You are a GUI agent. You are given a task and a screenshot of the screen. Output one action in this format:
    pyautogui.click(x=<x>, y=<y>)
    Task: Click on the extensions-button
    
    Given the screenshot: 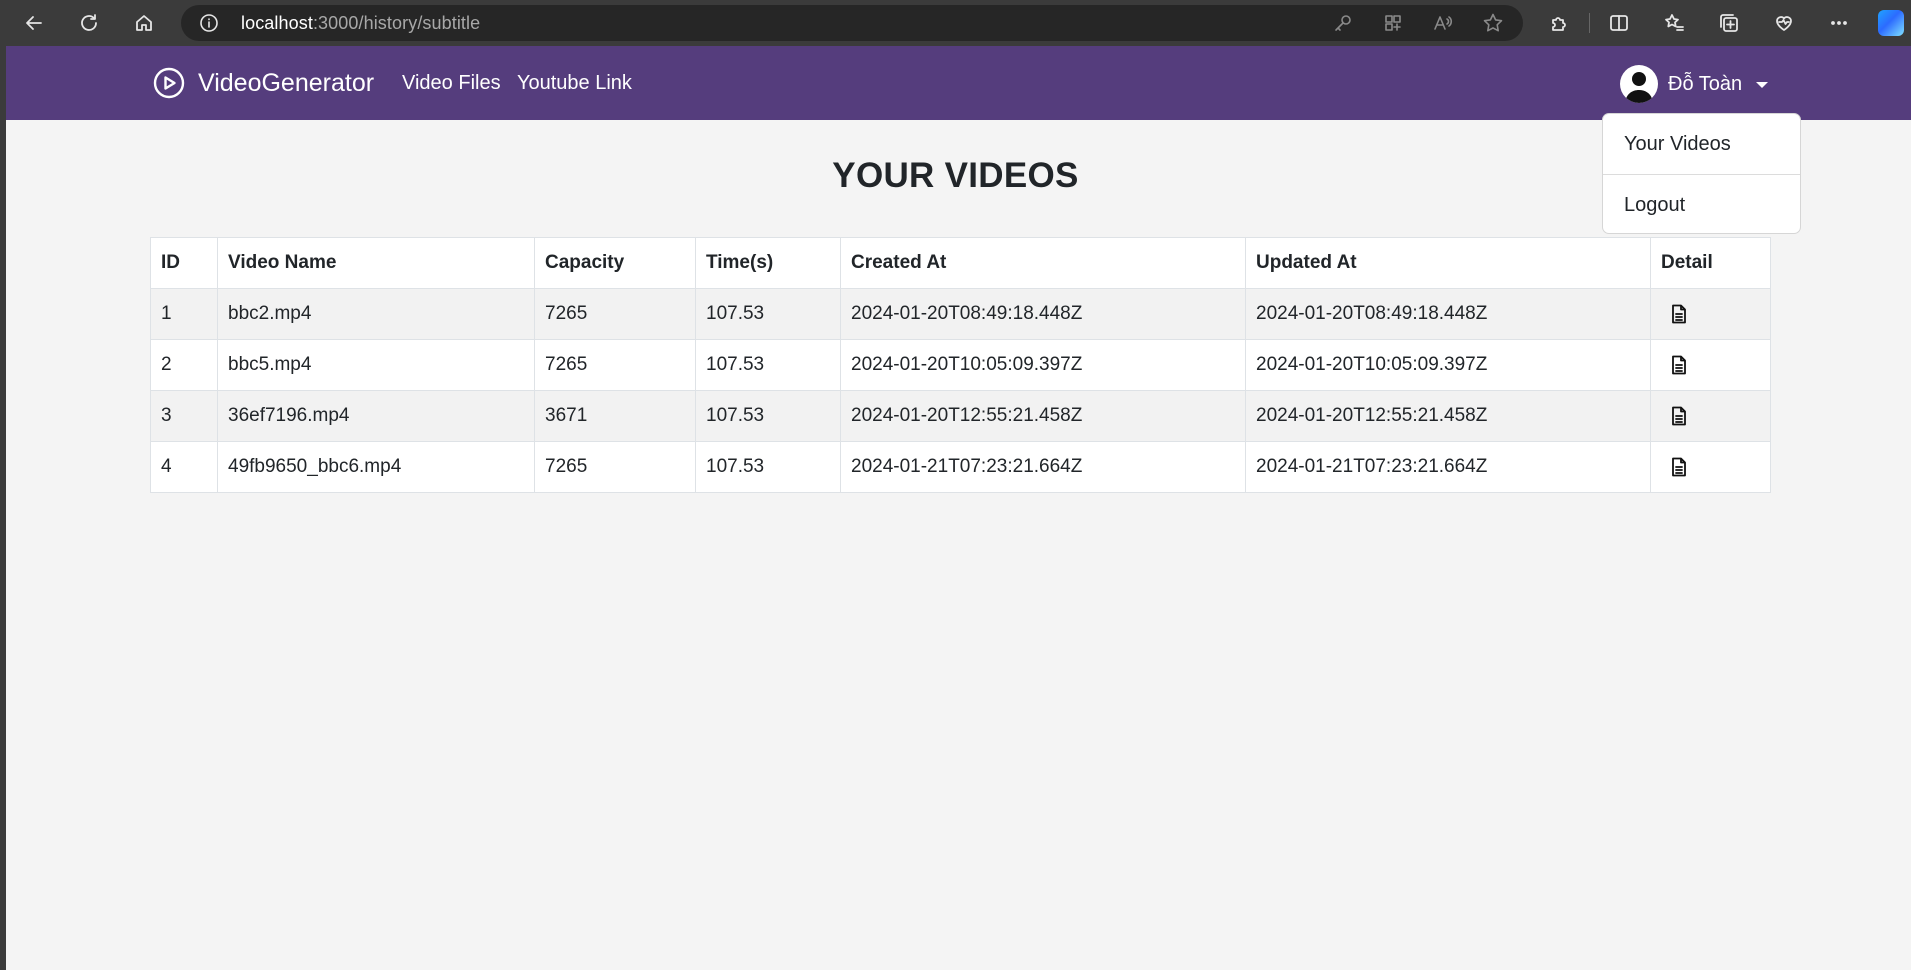 What is the action you would take?
    pyautogui.click(x=1559, y=23)
    